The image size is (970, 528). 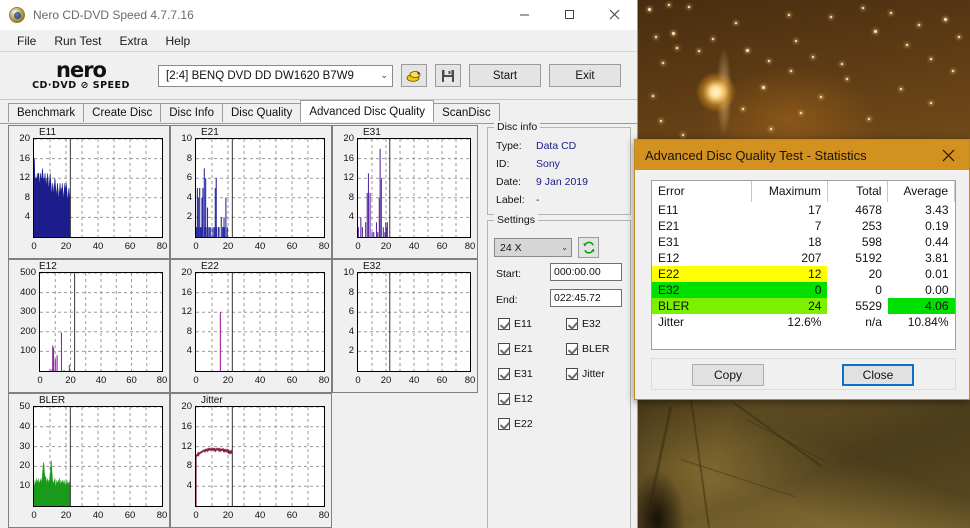 I want to click on y-tick-label: 10, so click(x=348, y=272).